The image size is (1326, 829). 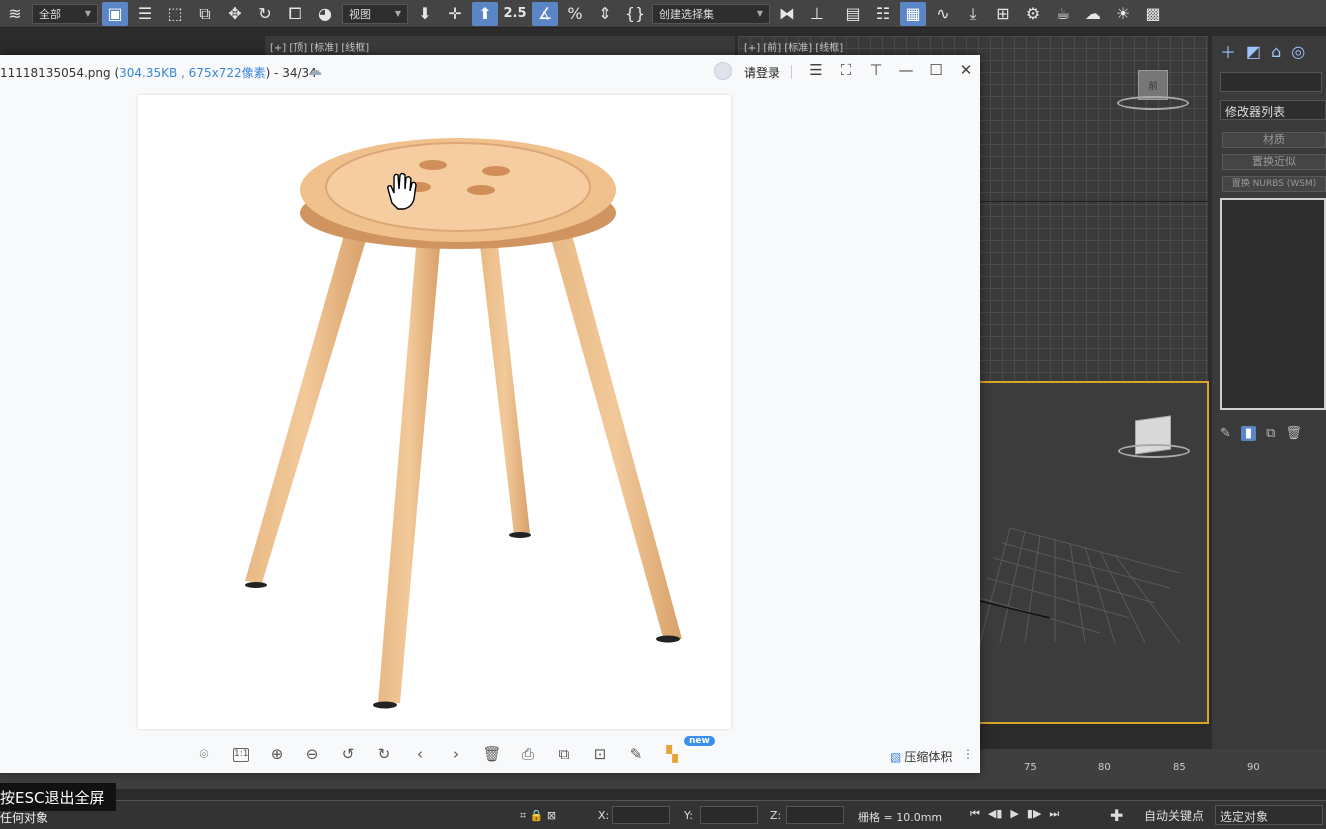 I want to click on create-tab-icon: ＋, so click(x=1228, y=51).